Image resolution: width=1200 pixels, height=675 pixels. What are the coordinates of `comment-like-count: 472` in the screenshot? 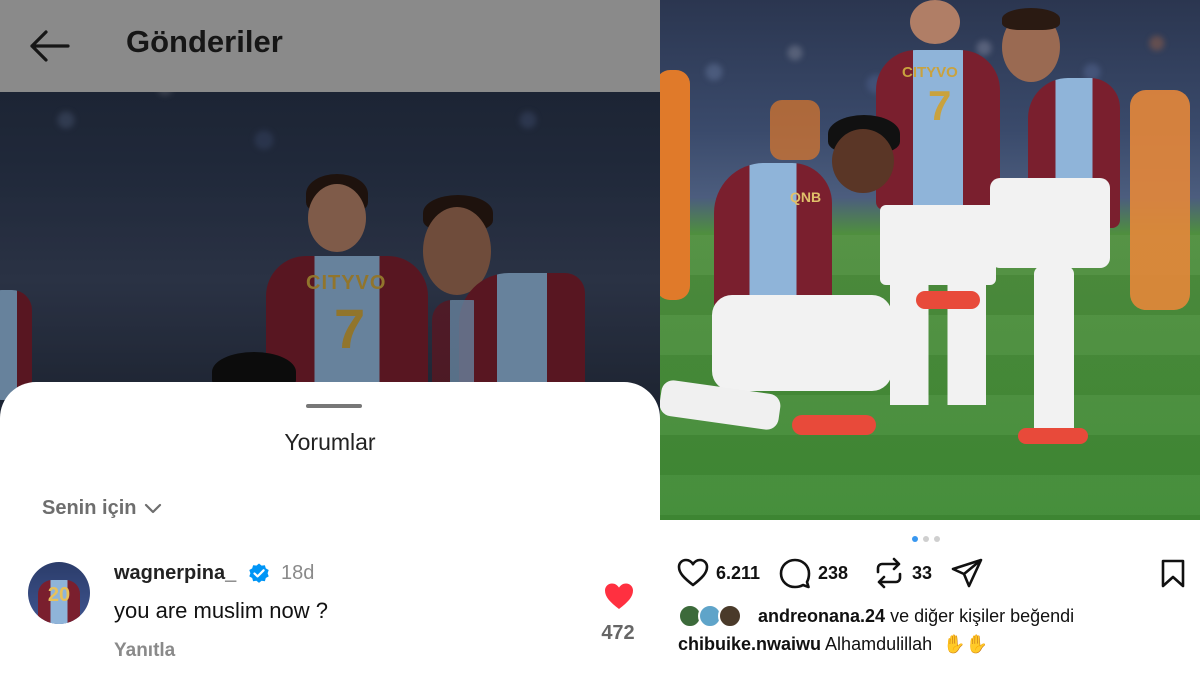 It's located at (618, 633).